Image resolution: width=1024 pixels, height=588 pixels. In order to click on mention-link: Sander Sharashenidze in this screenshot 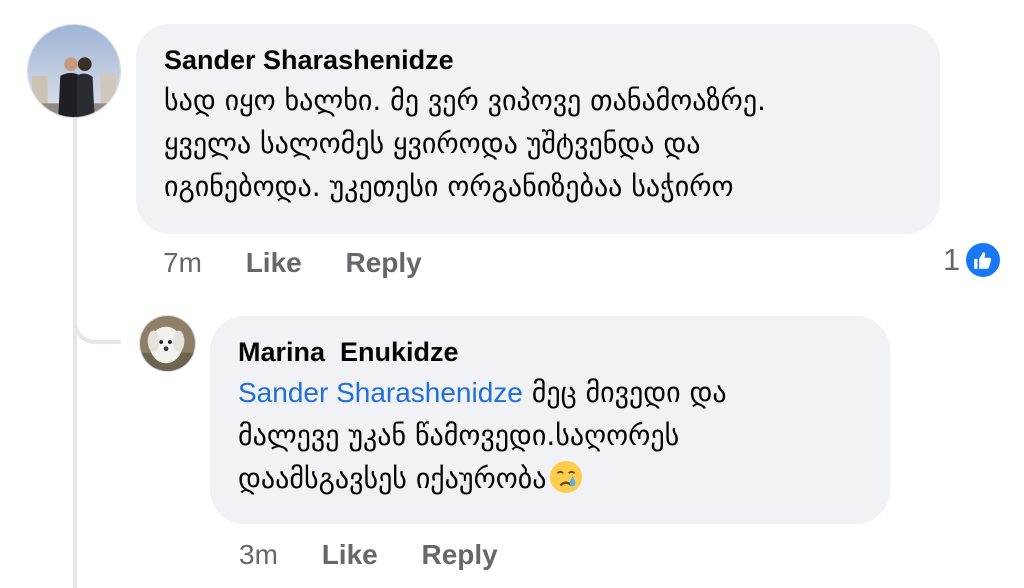, I will do `click(380, 392)`.